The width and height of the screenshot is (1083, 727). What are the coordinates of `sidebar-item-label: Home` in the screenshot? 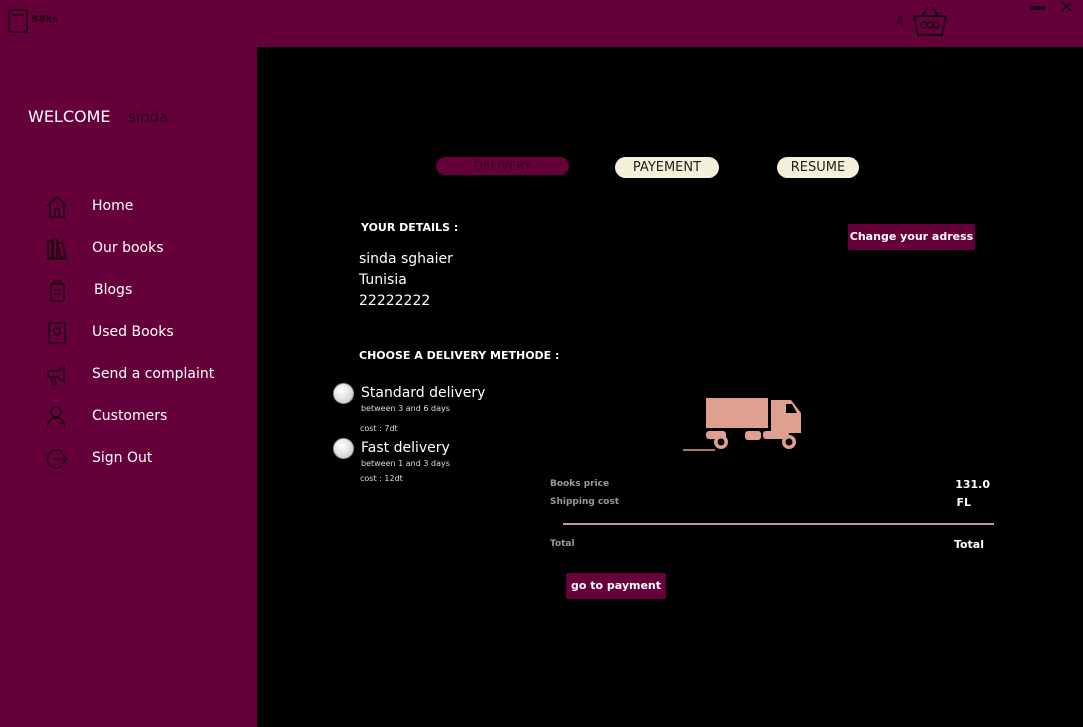 It's located at (113, 206).